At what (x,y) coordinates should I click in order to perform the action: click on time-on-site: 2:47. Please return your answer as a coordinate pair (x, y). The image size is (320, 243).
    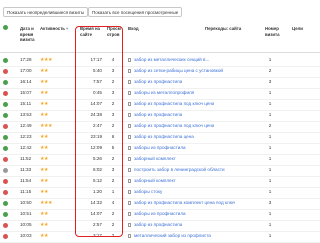
    Looking at the image, I should click on (97, 125).